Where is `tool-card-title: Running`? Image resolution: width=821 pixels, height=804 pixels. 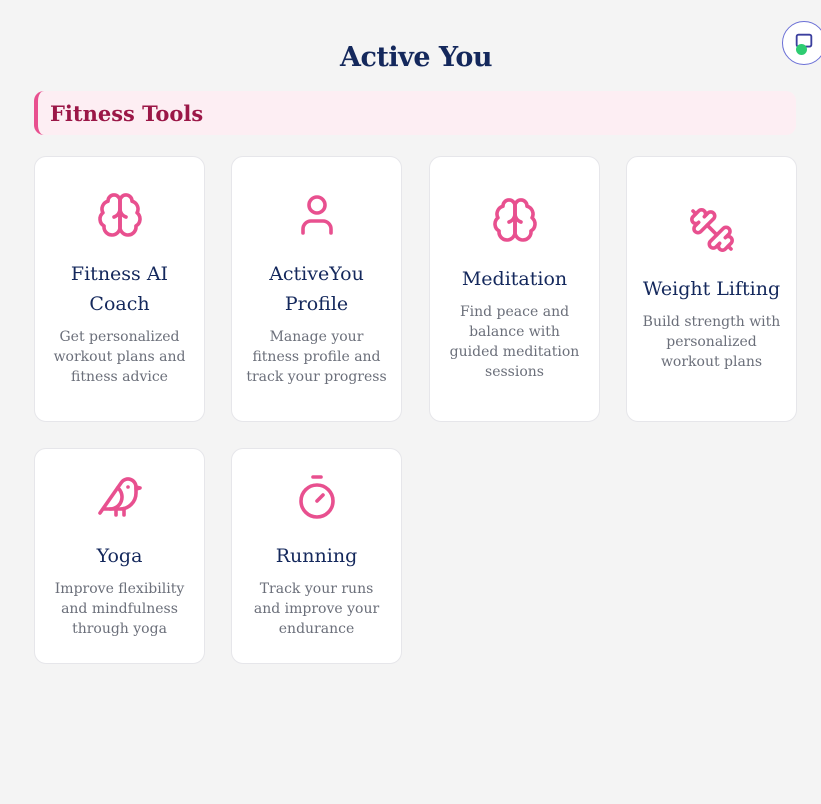
tool-card-title: Running is located at coordinates (316, 556).